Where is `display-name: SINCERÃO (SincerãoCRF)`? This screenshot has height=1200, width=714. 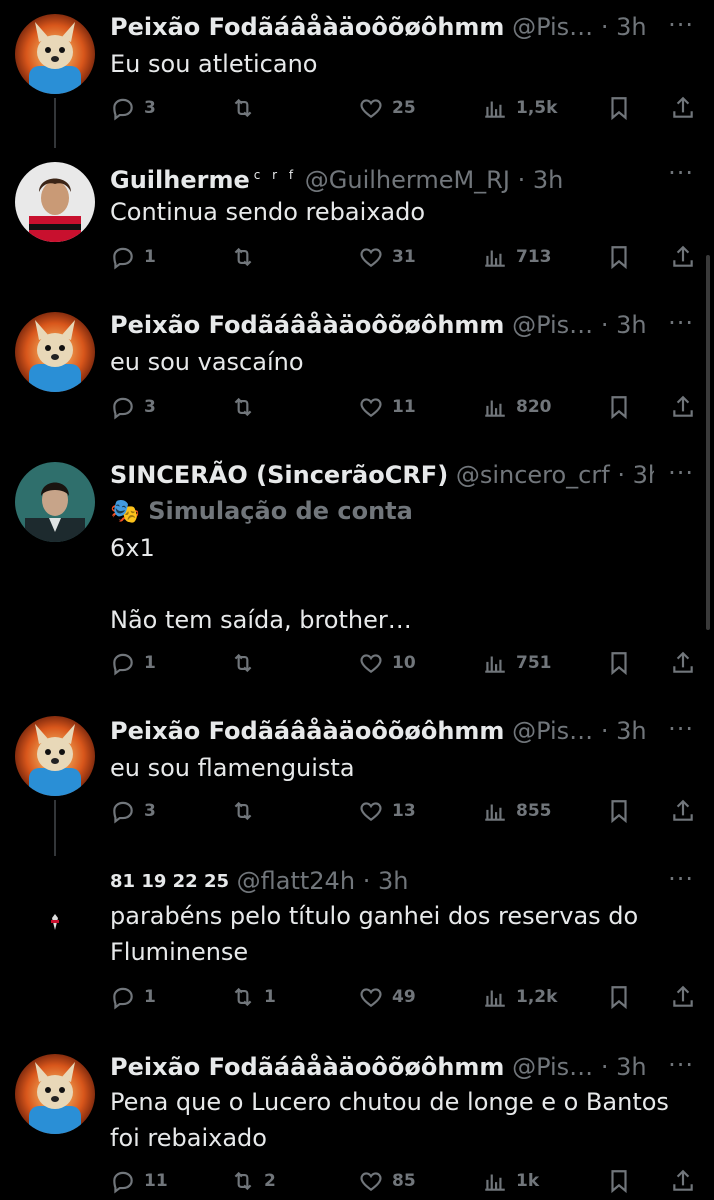 display-name: SINCERÃO (SincerãoCRF) is located at coordinates (279, 475).